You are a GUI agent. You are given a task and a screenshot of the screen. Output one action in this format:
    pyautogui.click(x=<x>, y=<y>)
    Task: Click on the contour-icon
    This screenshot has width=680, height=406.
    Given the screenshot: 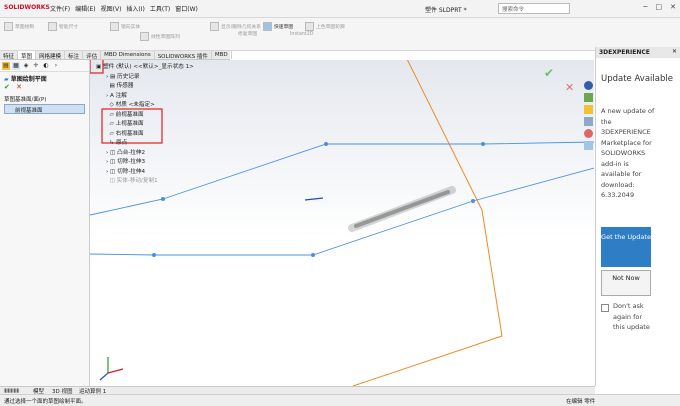 What is the action you would take?
    pyautogui.click(x=309, y=26)
    